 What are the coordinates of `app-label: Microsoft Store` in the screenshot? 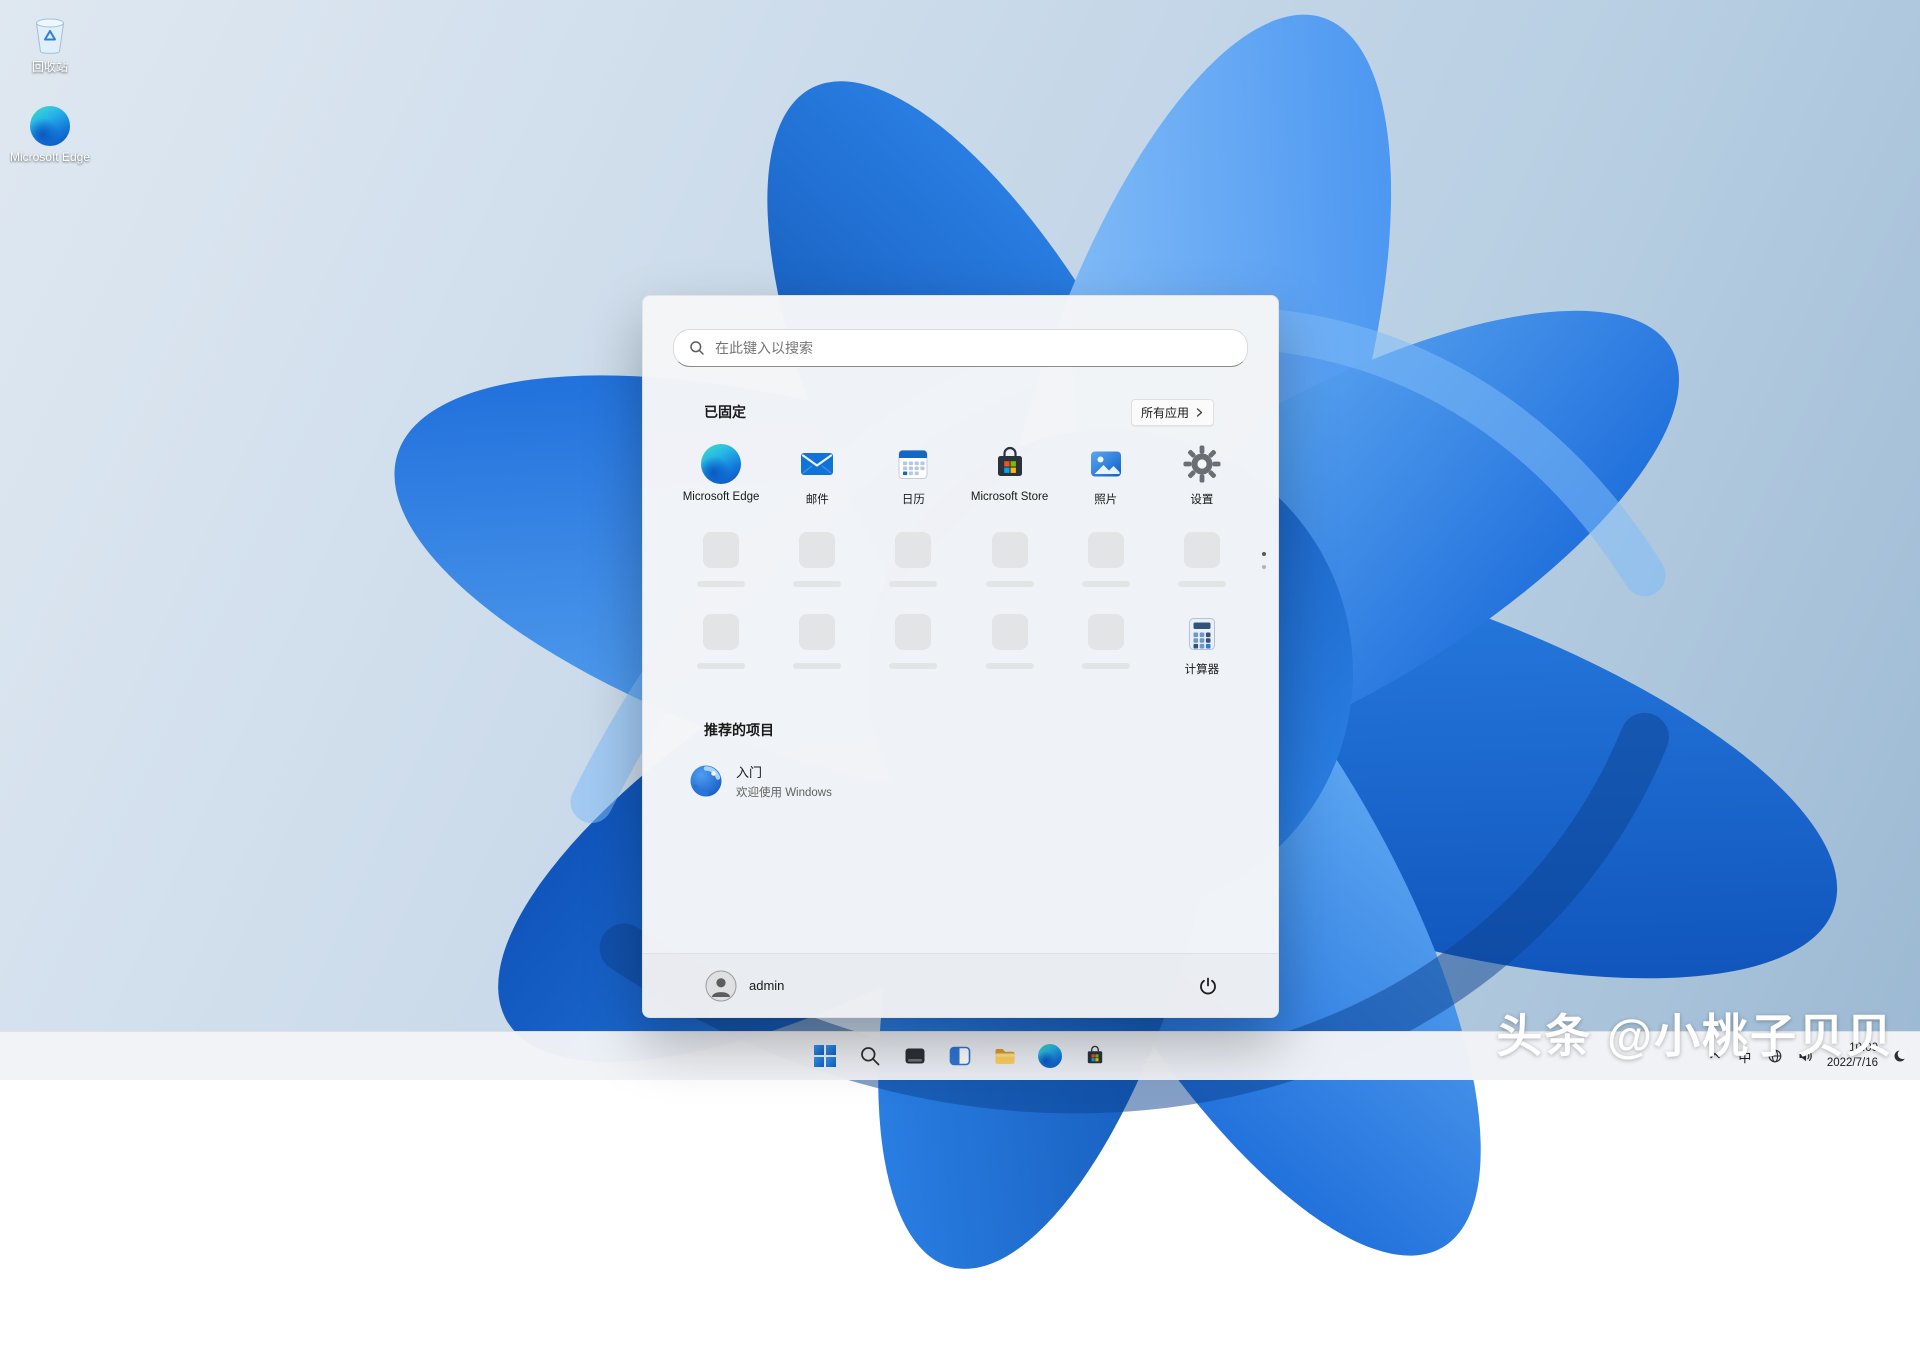 It's located at (1009, 497).